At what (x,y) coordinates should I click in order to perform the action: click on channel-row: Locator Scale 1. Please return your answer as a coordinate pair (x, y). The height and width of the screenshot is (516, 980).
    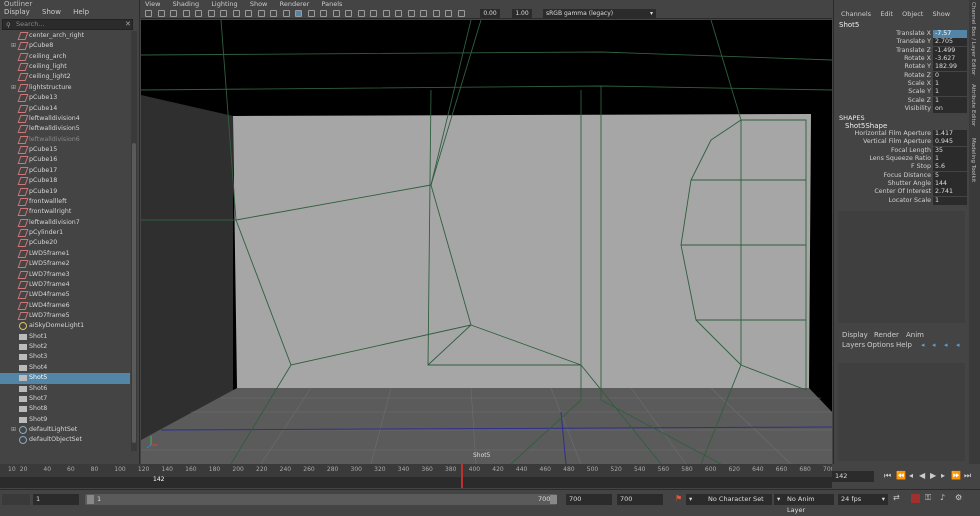
    Looking at the image, I should click on (901, 200).